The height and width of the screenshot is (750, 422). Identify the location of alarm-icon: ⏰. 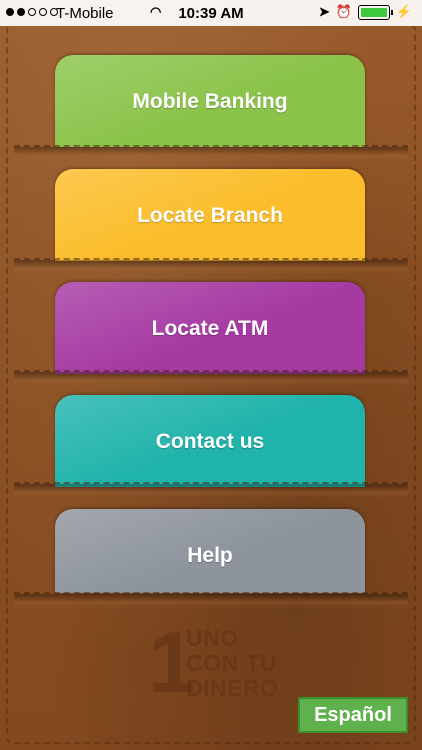
(343, 11).